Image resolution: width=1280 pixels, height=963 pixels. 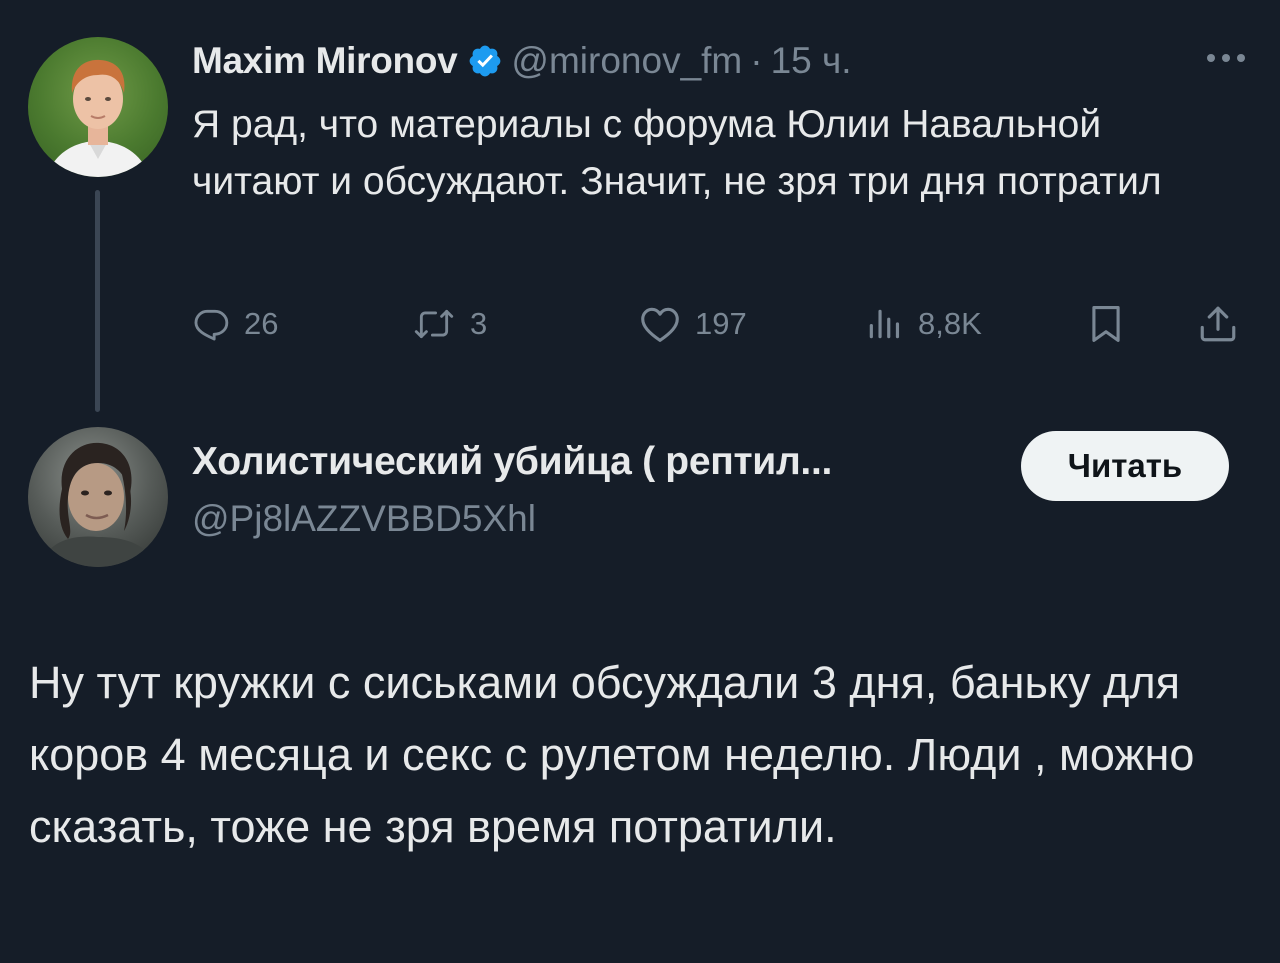 I want to click on views-count: 8,8K, so click(x=950, y=323).